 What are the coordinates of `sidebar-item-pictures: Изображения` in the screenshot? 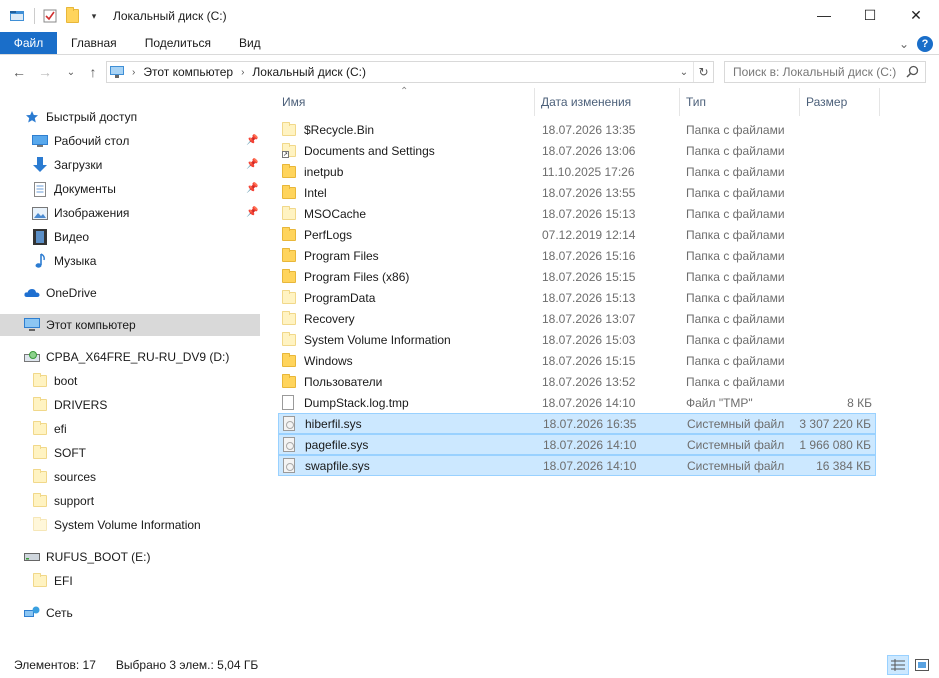 It's located at (80, 213).